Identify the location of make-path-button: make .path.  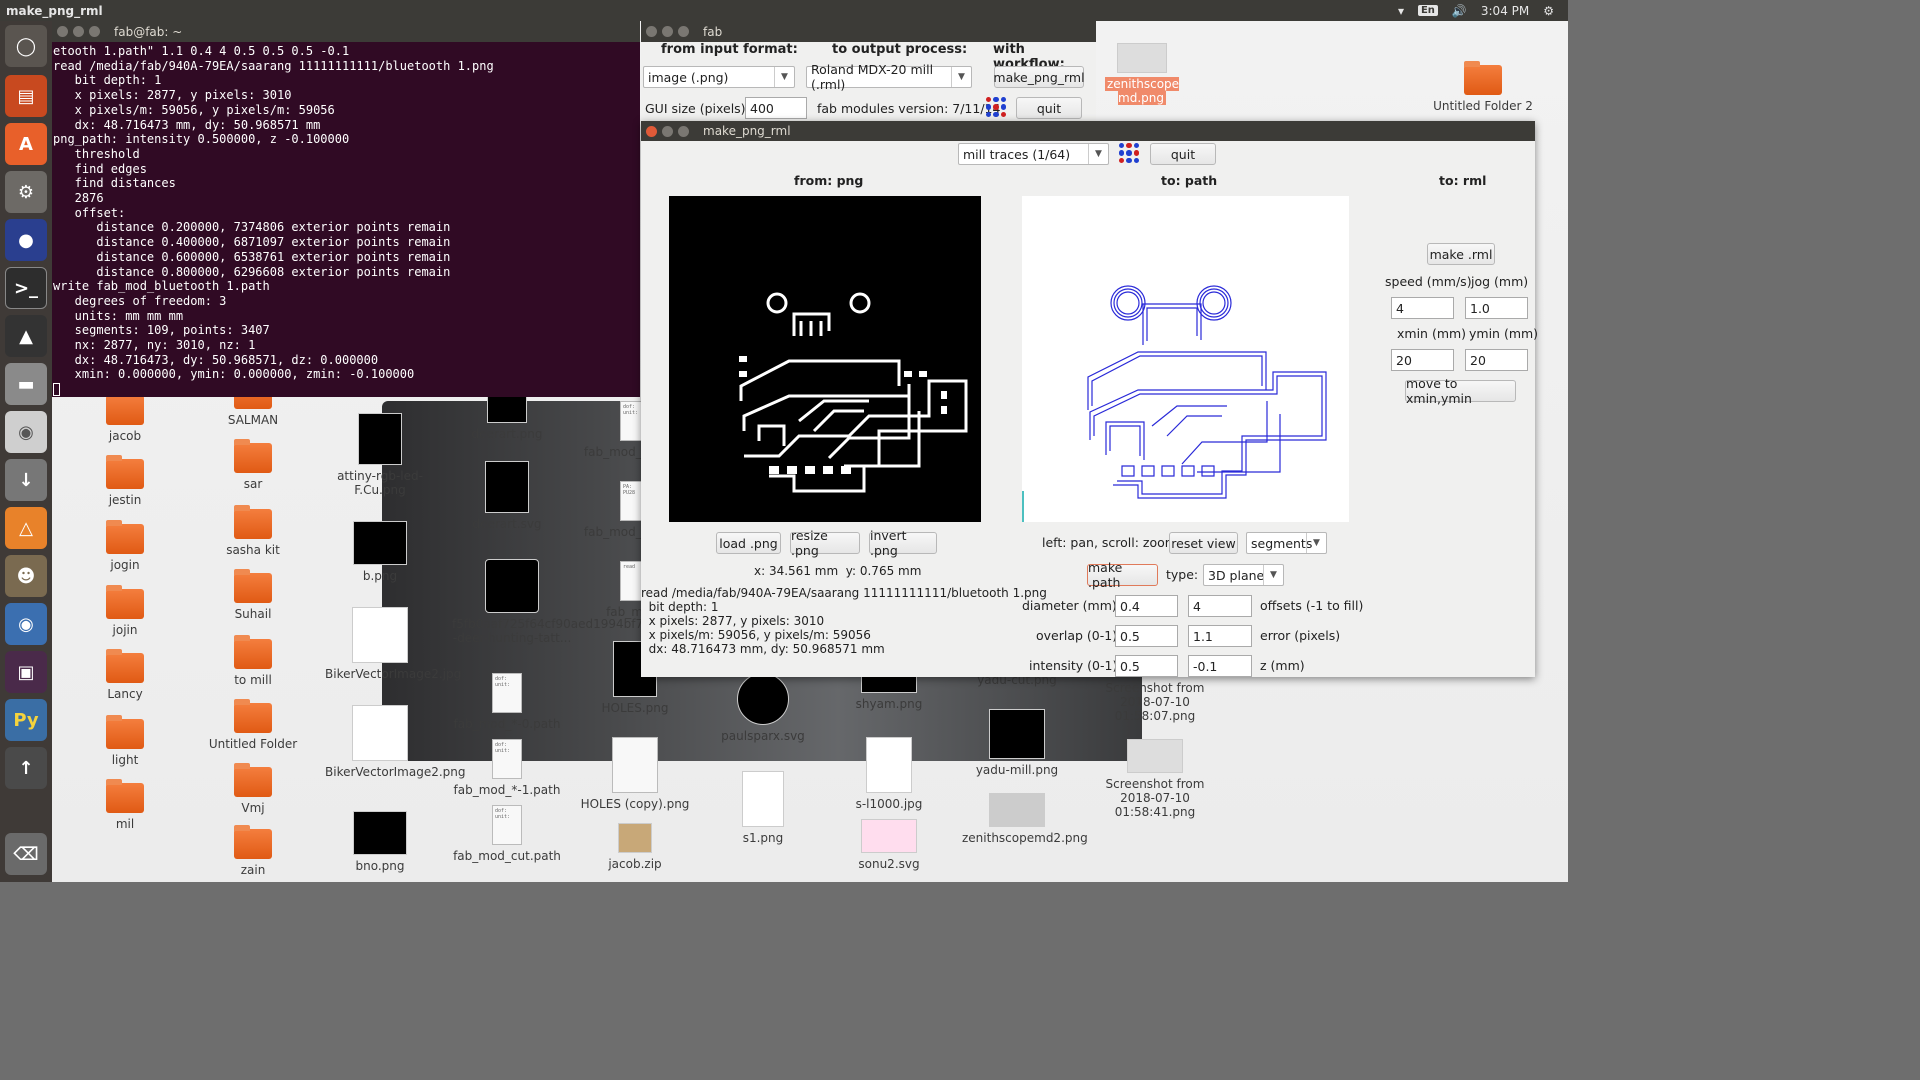
(1122, 575).